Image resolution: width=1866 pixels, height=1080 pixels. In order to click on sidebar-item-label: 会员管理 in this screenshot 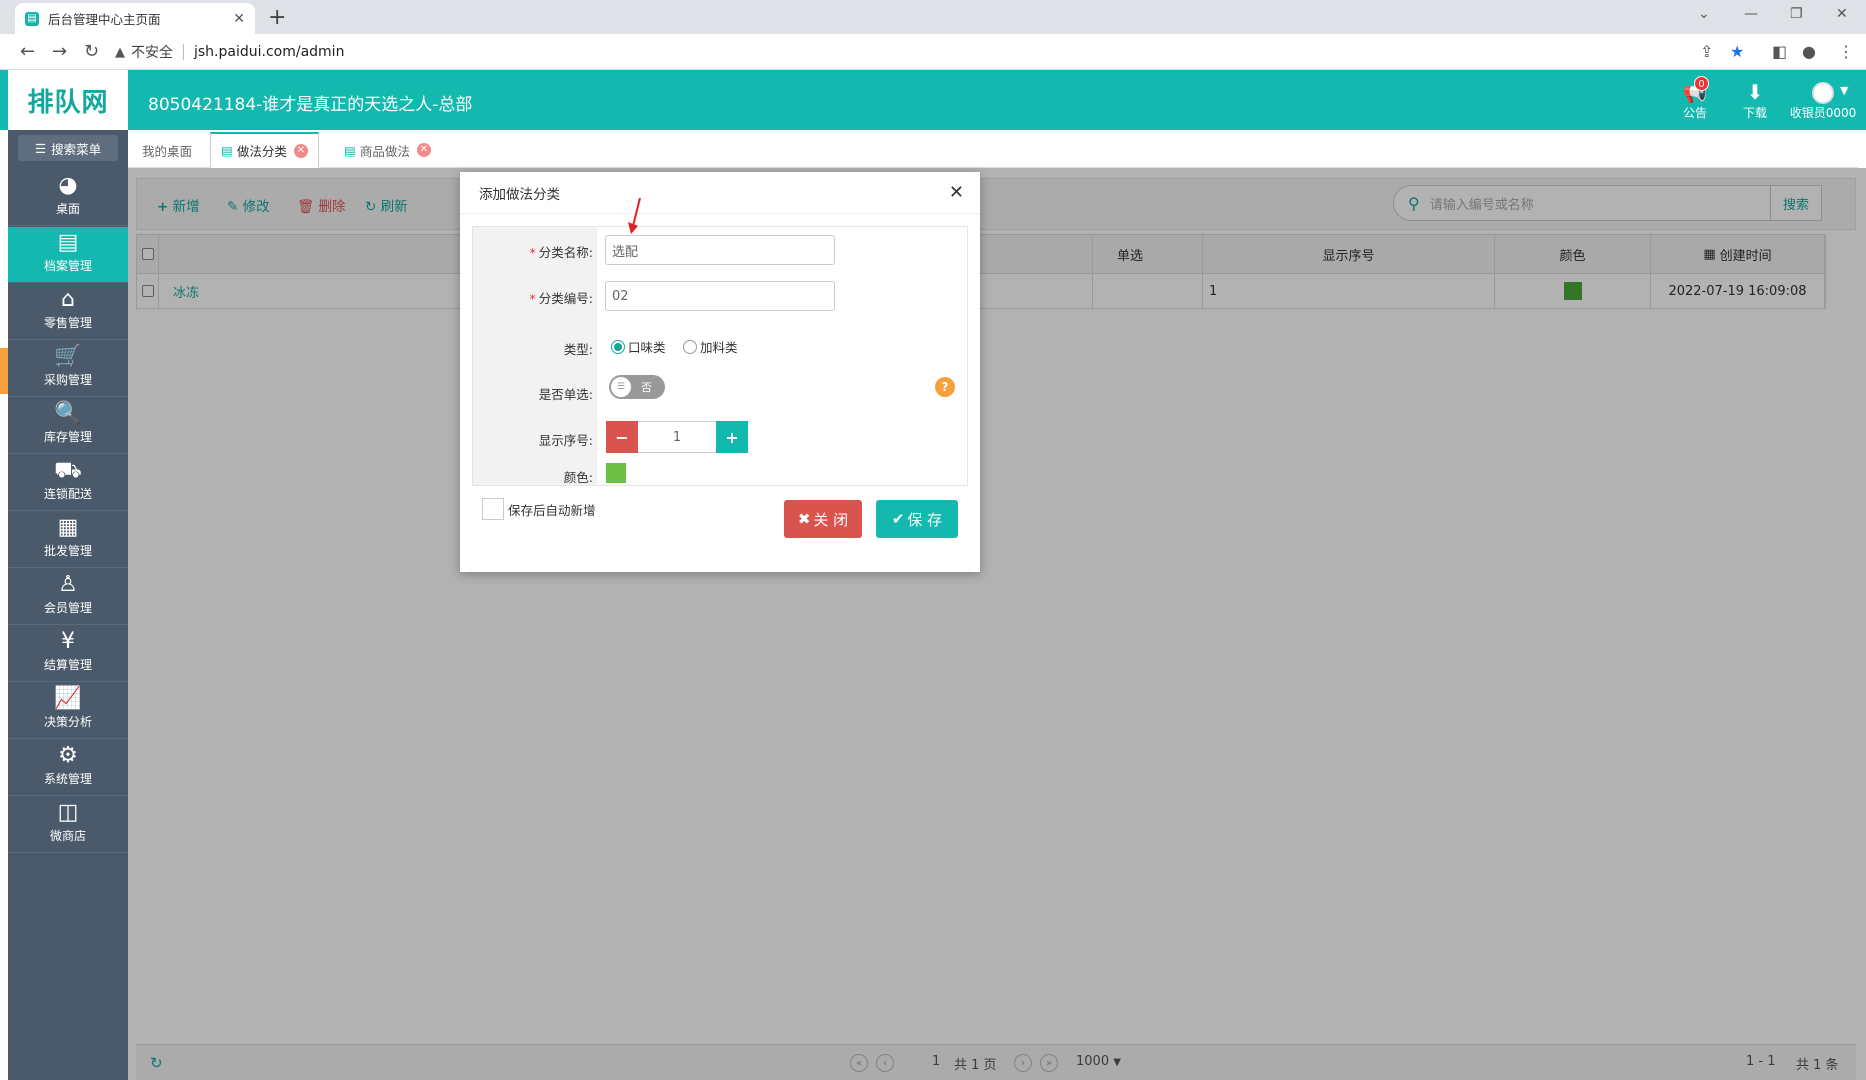, I will do `click(67, 608)`.